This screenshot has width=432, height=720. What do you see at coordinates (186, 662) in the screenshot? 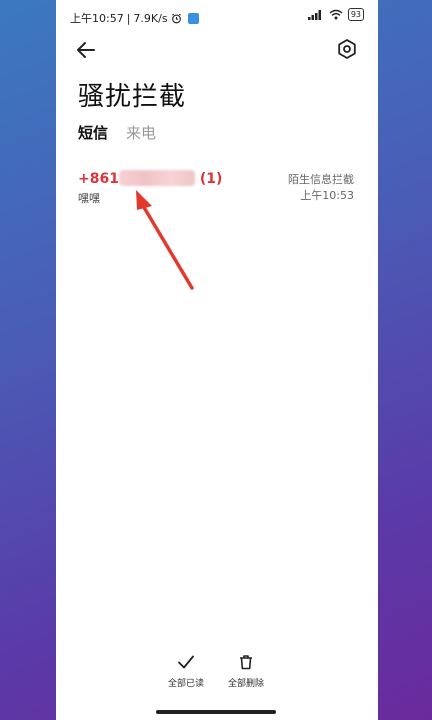
I see `checkmark-icon` at bounding box center [186, 662].